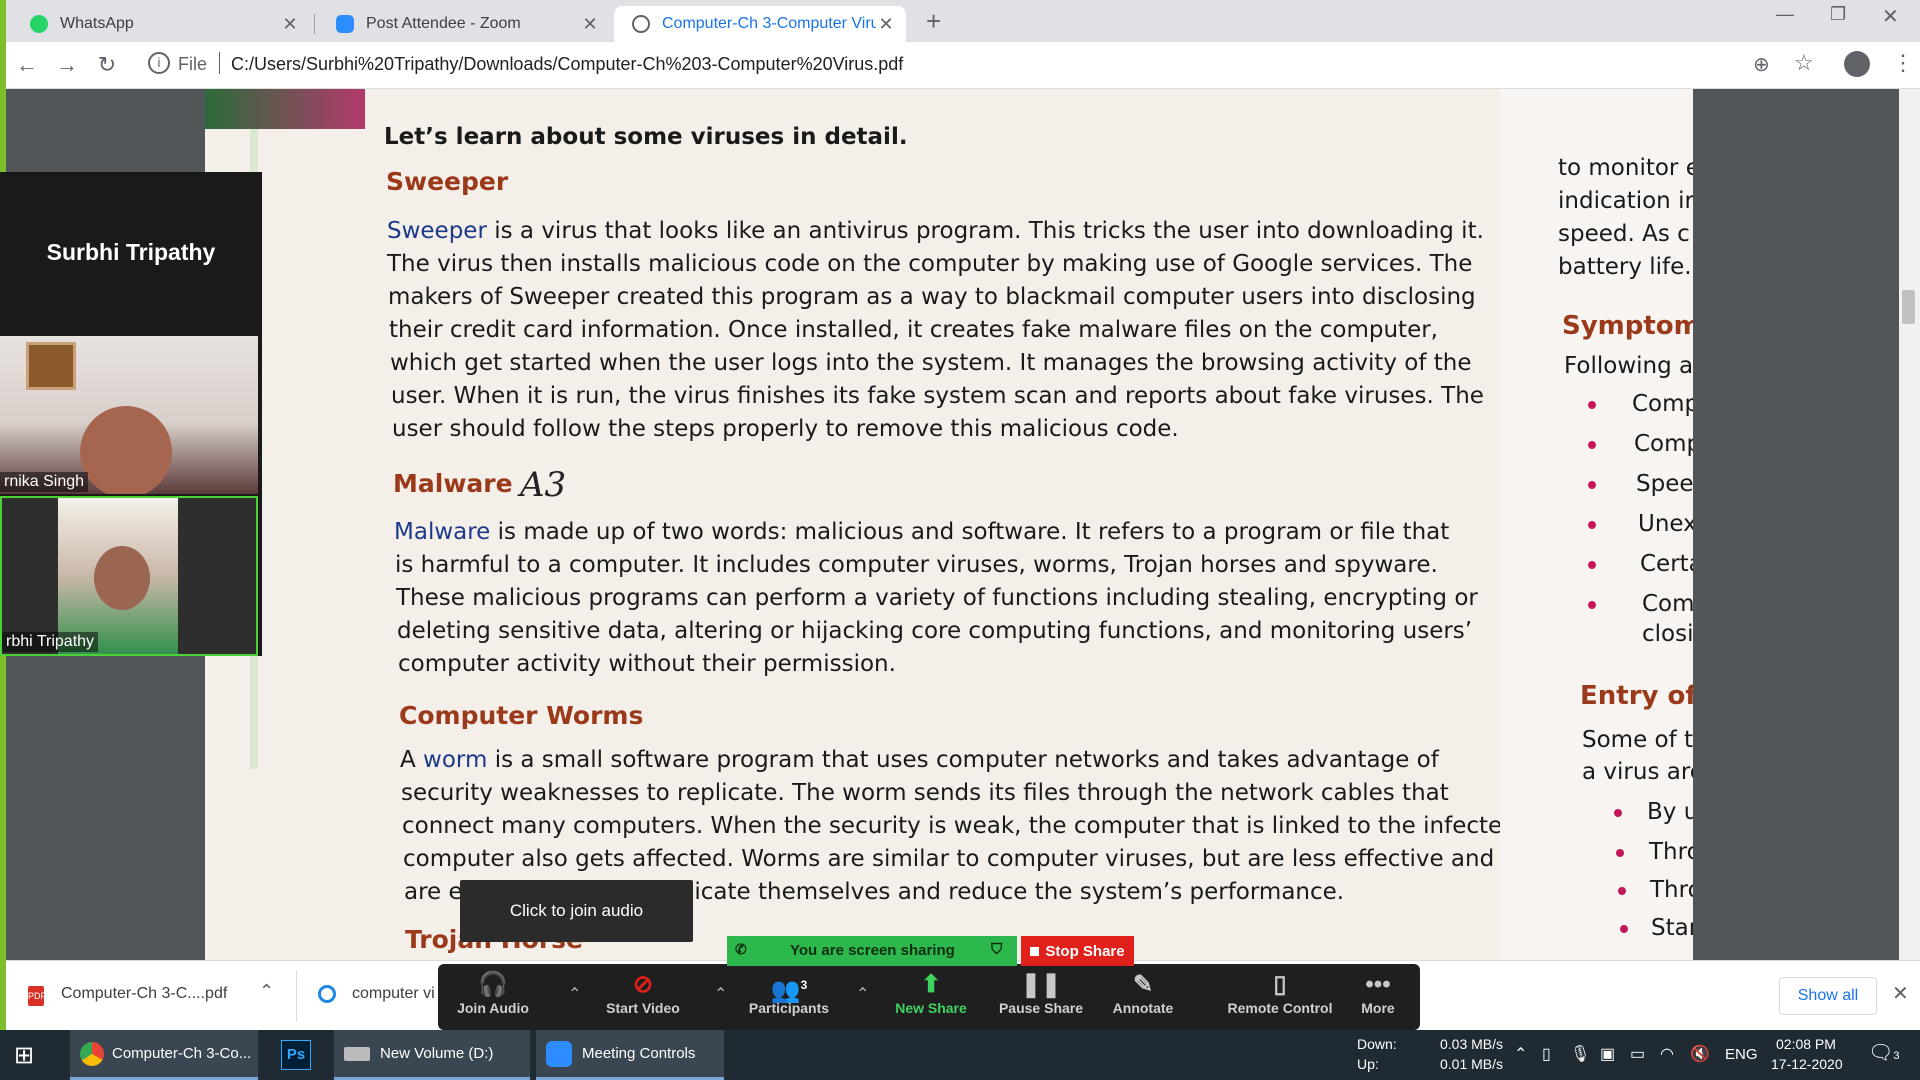 This screenshot has width=1920, height=1080. I want to click on more-button: ••• More, so click(1378, 993).